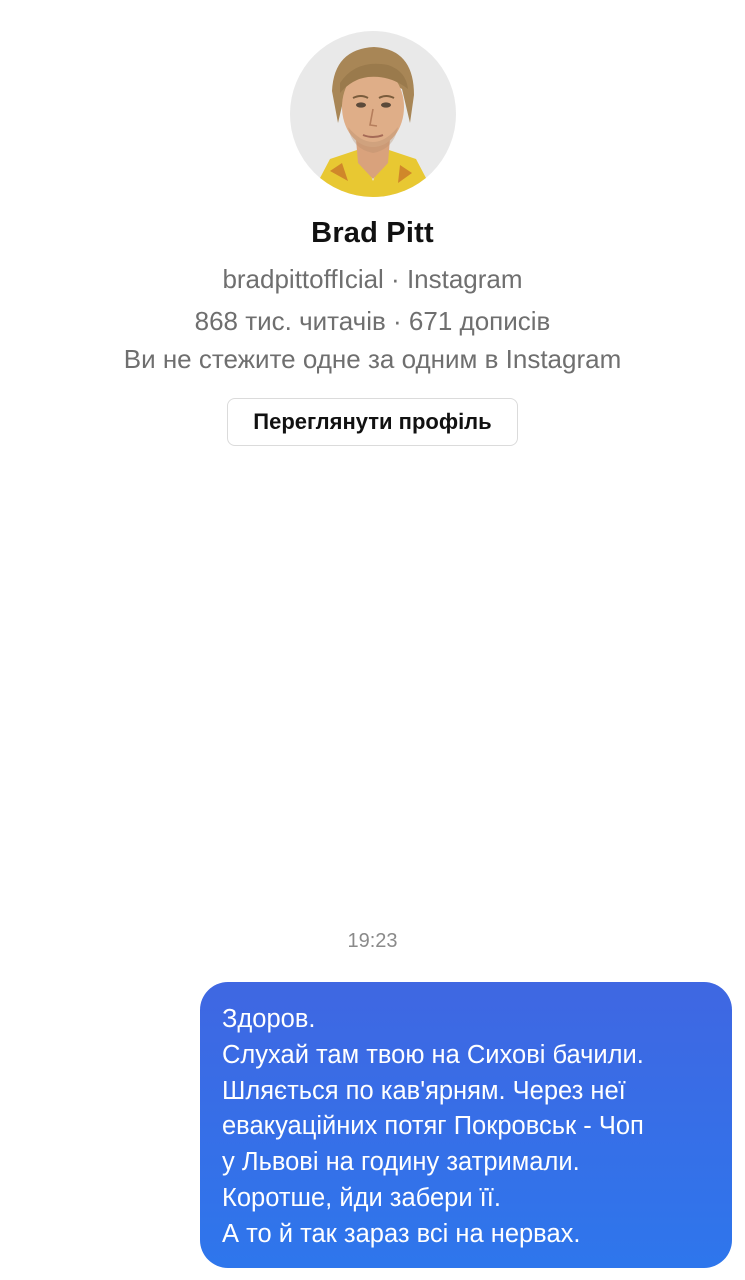  I want to click on profile-name: Brad Pitt, so click(372, 233).